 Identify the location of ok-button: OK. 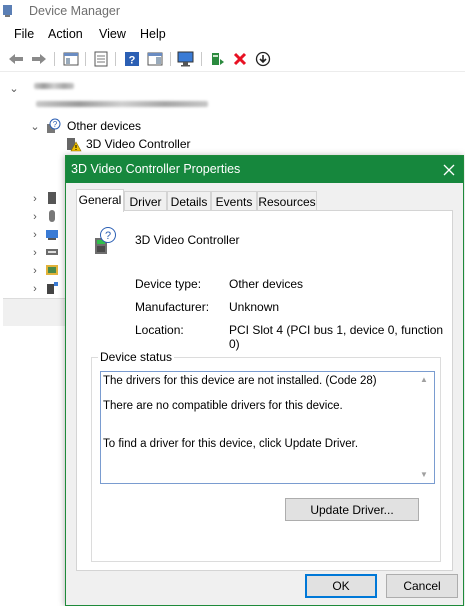
(341, 586).